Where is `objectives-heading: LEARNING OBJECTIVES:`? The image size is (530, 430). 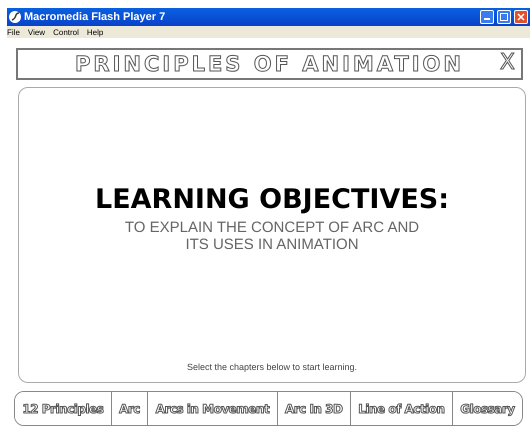 objectives-heading: LEARNING OBJECTIVES: is located at coordinates (272, 199).